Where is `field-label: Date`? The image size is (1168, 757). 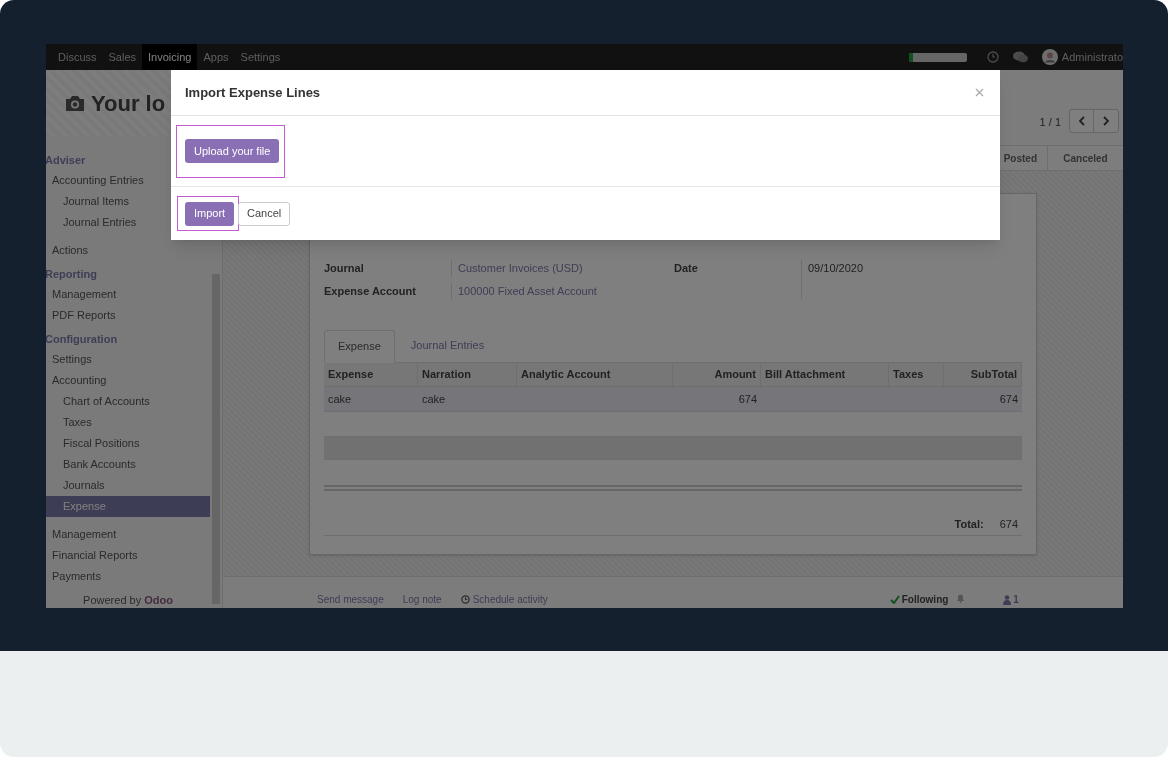 field-label: Date is located at coordinates (738, 279).